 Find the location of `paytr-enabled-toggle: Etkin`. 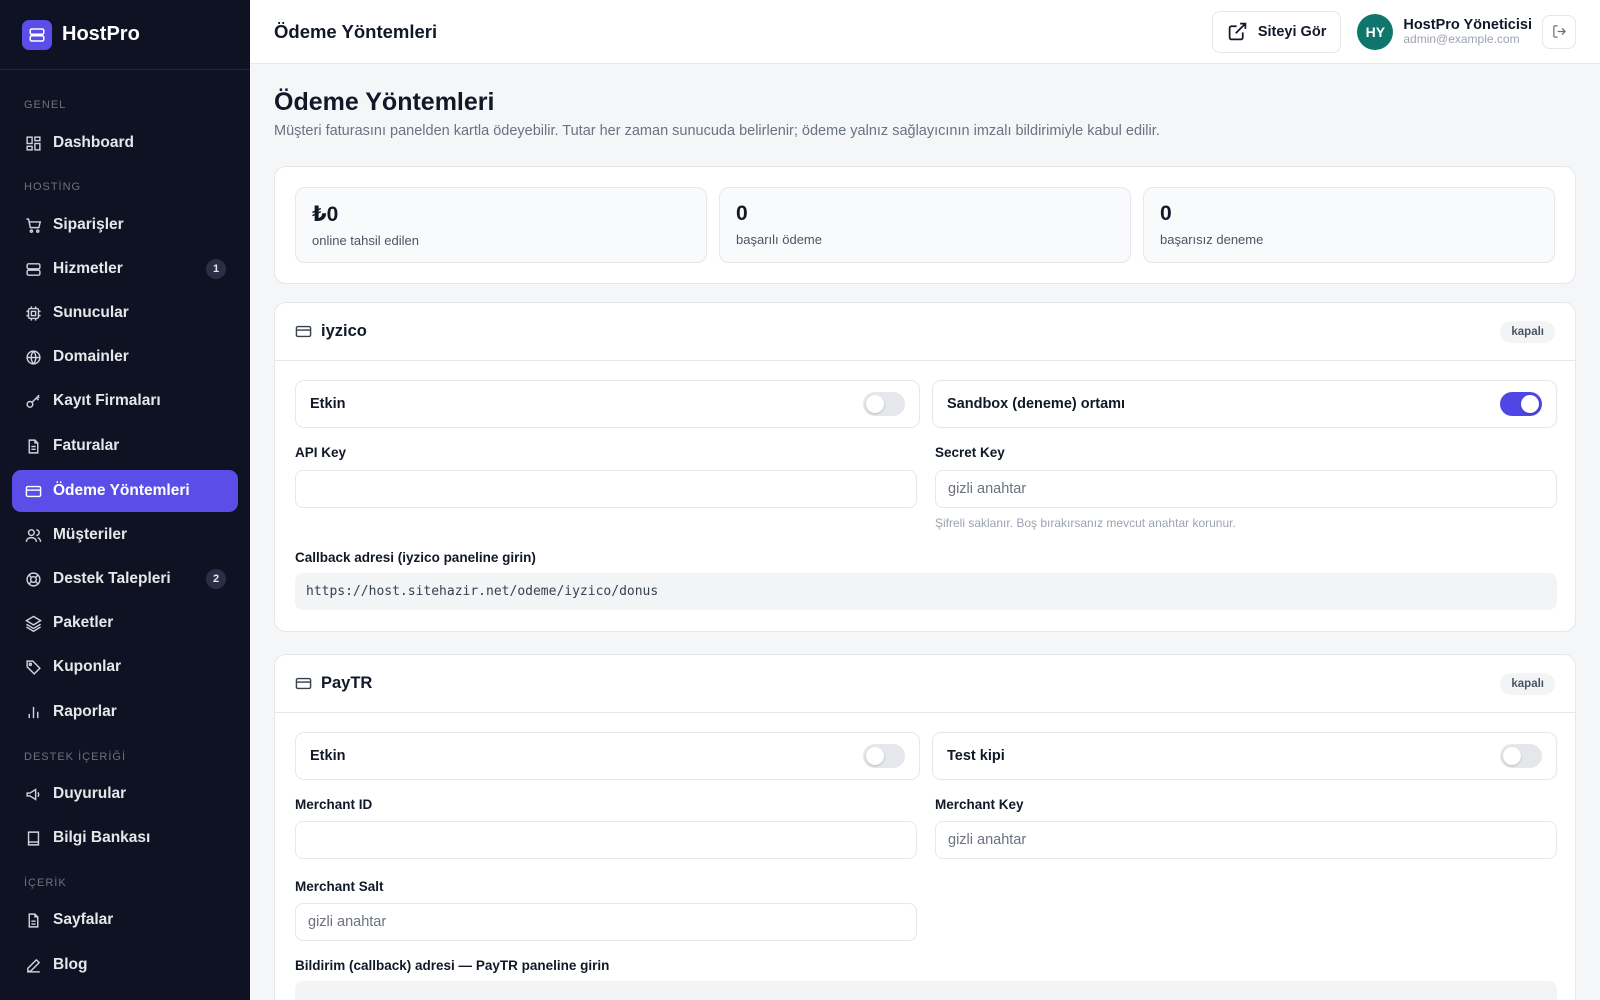

paytr-enabled-toggle: Etkin is located at coordinates (607, 756).